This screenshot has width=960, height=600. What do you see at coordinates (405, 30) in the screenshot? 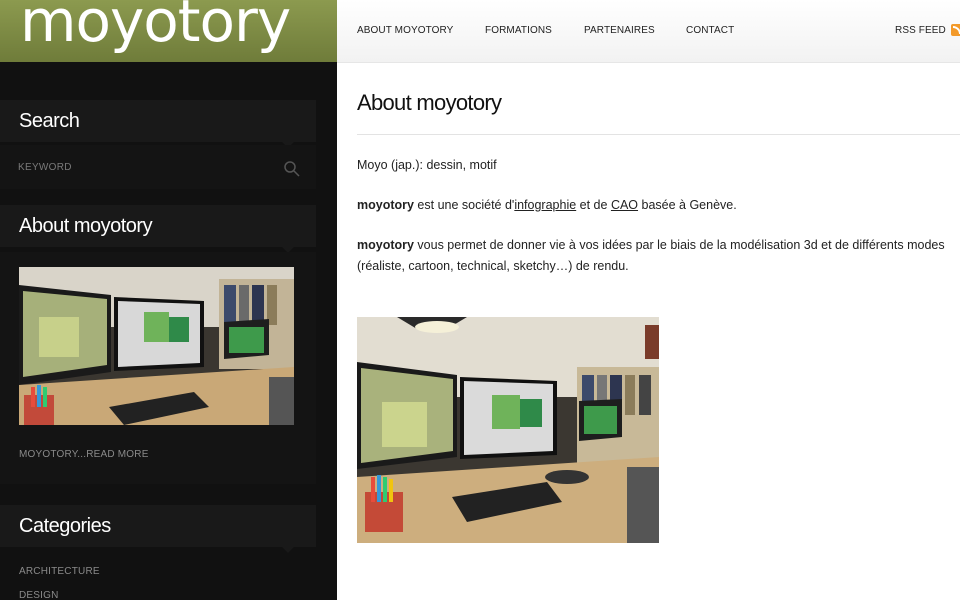
I see `nav-about: ABOUT MOYOTORY` at bounding box center [405, 30].